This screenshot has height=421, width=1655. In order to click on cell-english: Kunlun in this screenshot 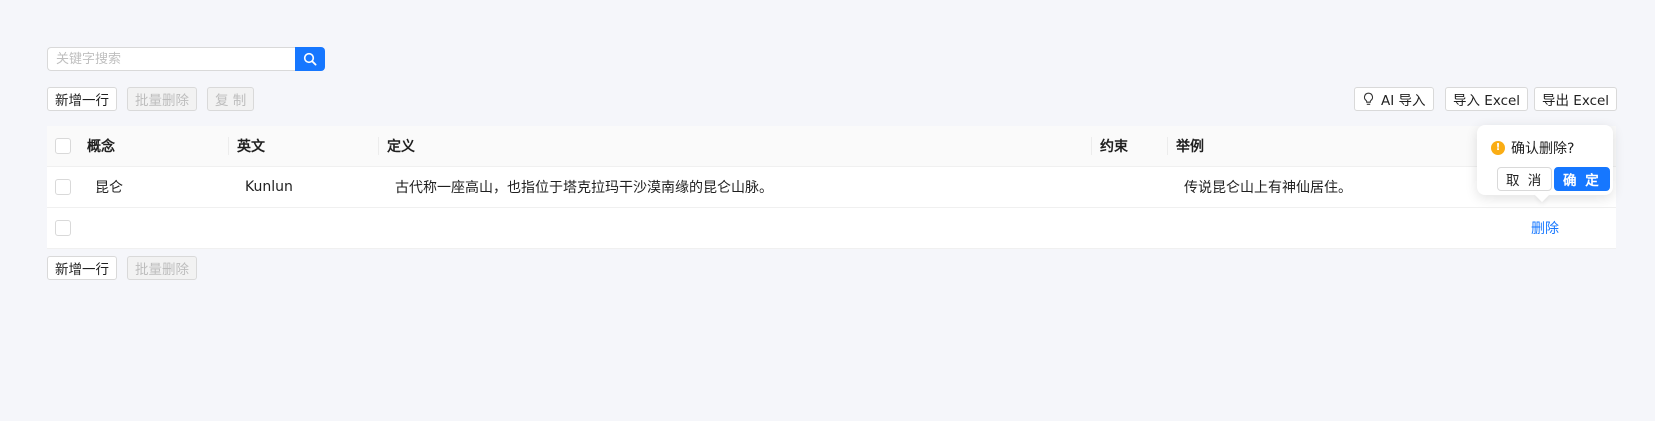, I will do `click(269, 187)`.